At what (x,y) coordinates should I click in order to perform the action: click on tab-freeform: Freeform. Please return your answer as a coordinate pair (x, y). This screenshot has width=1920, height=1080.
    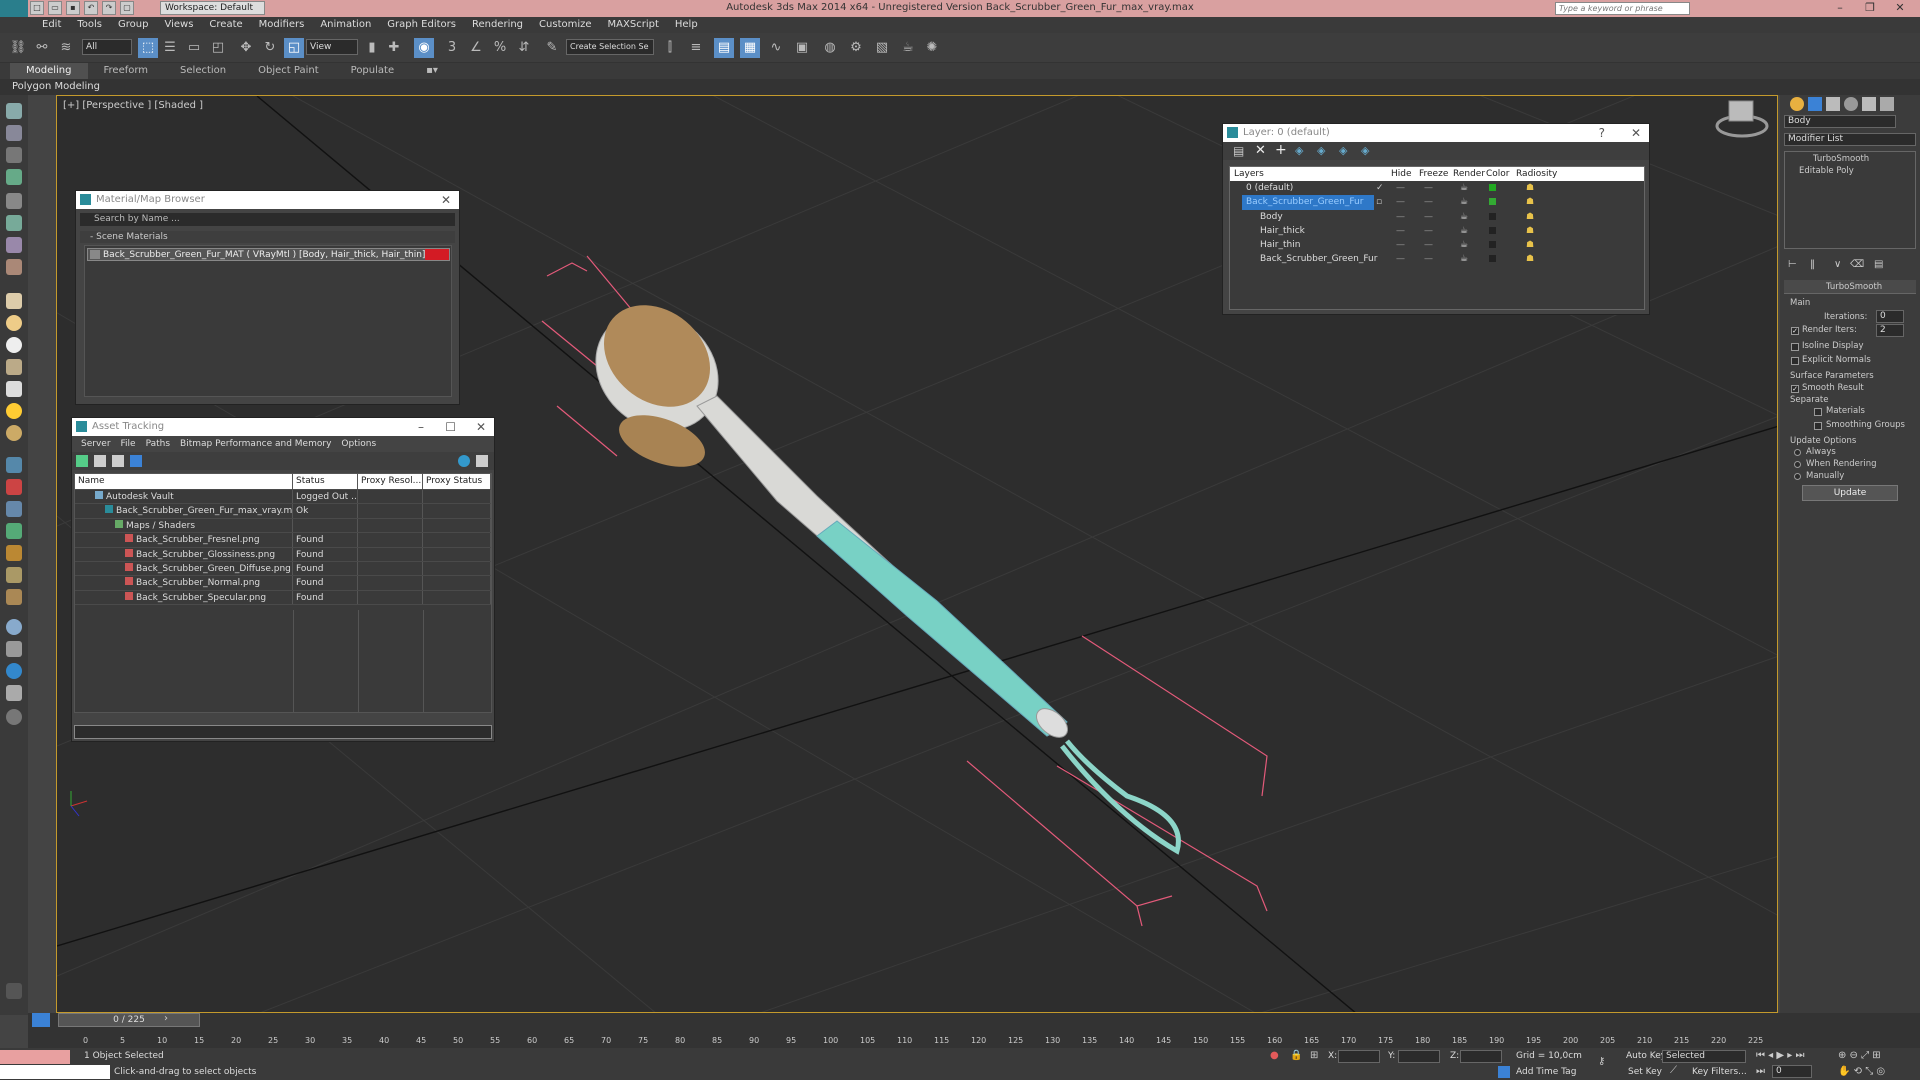
    Looking at the image, I should click on (126, 71).